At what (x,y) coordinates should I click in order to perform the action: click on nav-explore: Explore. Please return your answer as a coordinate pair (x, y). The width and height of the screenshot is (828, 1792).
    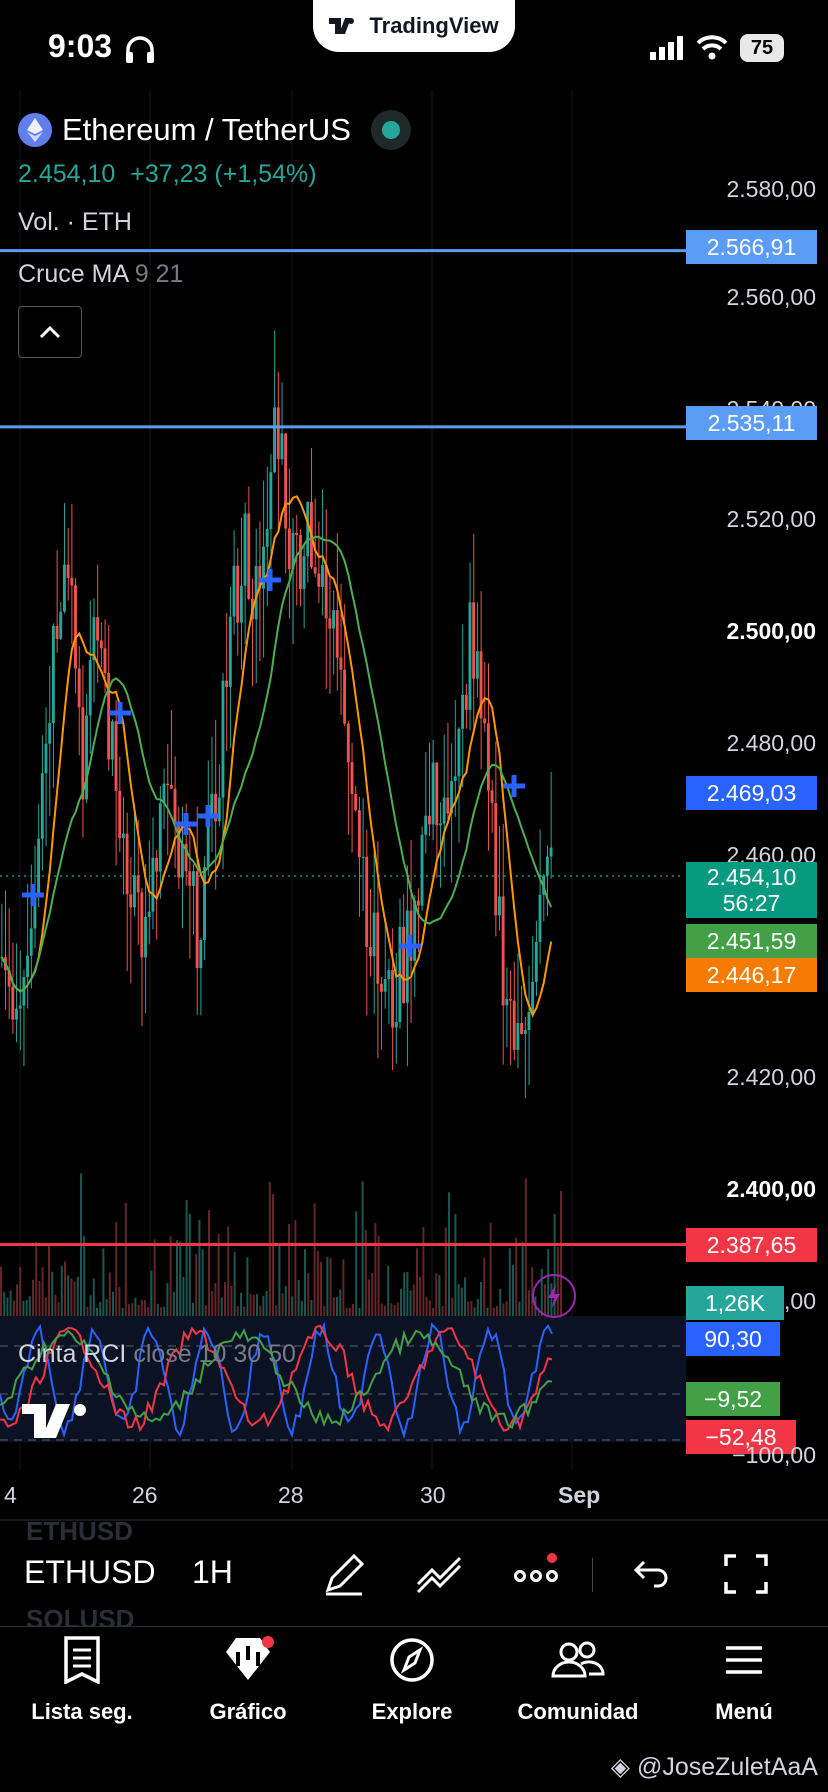
    Looking at the image, I should click on (412, 1680).